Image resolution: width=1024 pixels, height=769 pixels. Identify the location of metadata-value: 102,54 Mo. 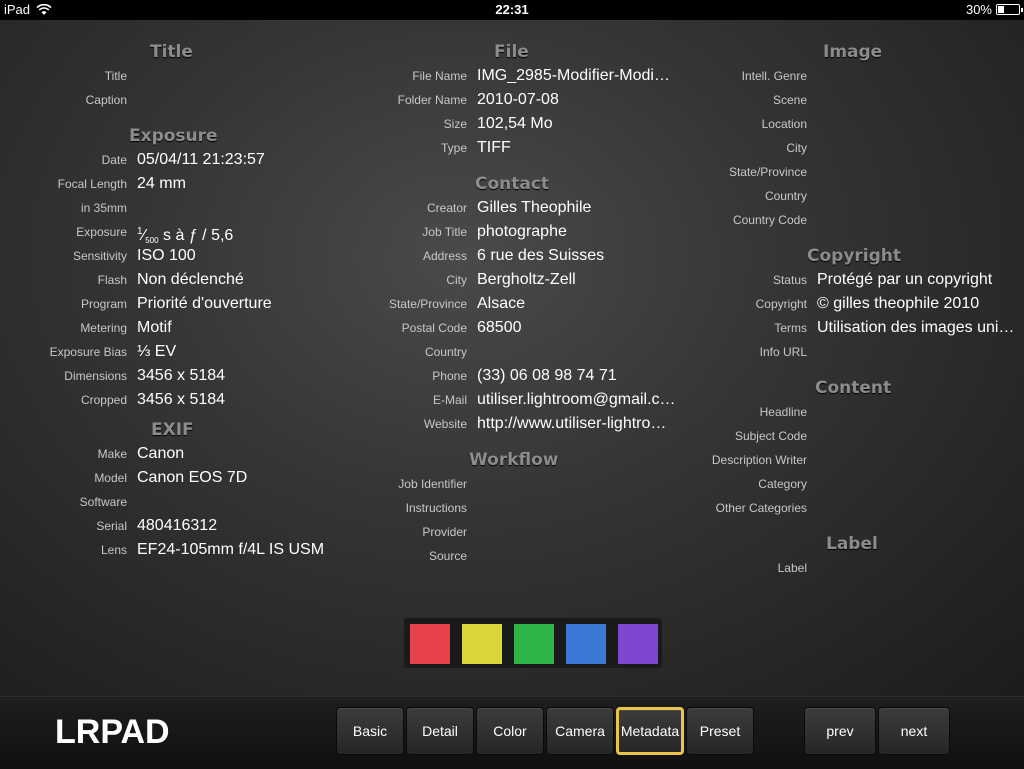
(515, 123).